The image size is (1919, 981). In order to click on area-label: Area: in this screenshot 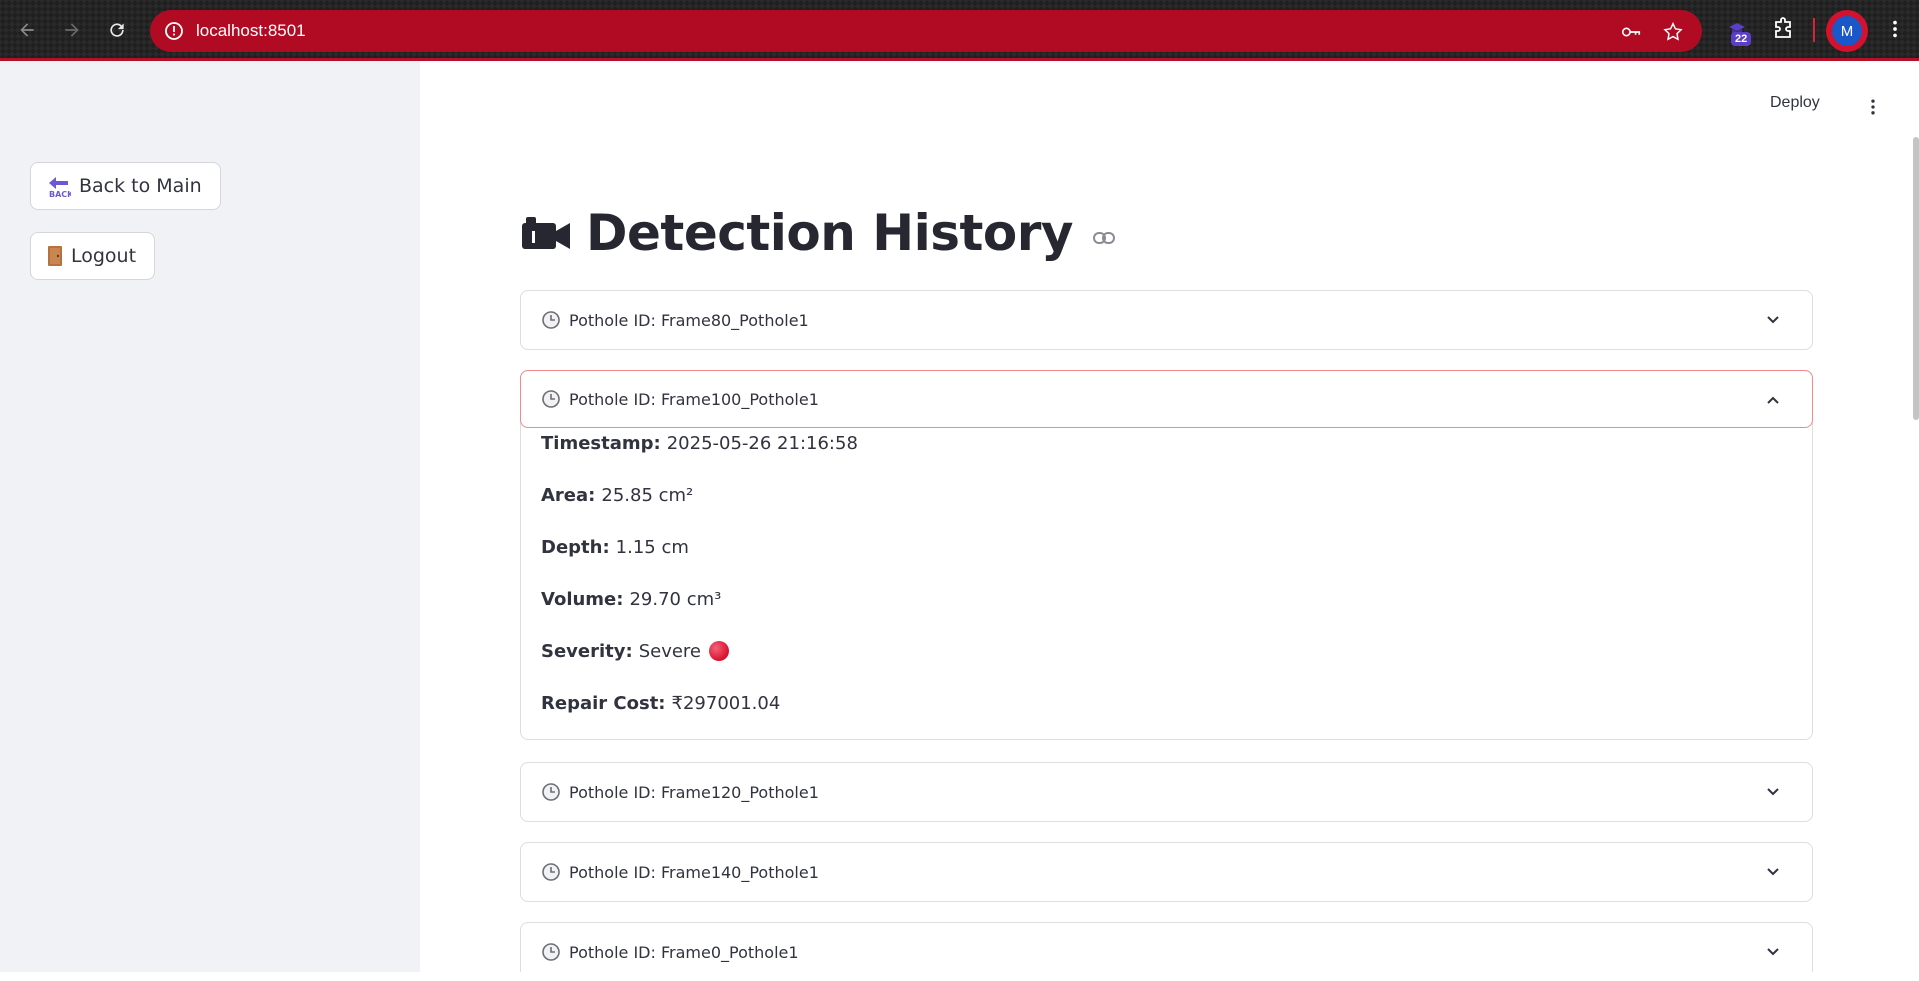, I will do `click(568, 495)`.